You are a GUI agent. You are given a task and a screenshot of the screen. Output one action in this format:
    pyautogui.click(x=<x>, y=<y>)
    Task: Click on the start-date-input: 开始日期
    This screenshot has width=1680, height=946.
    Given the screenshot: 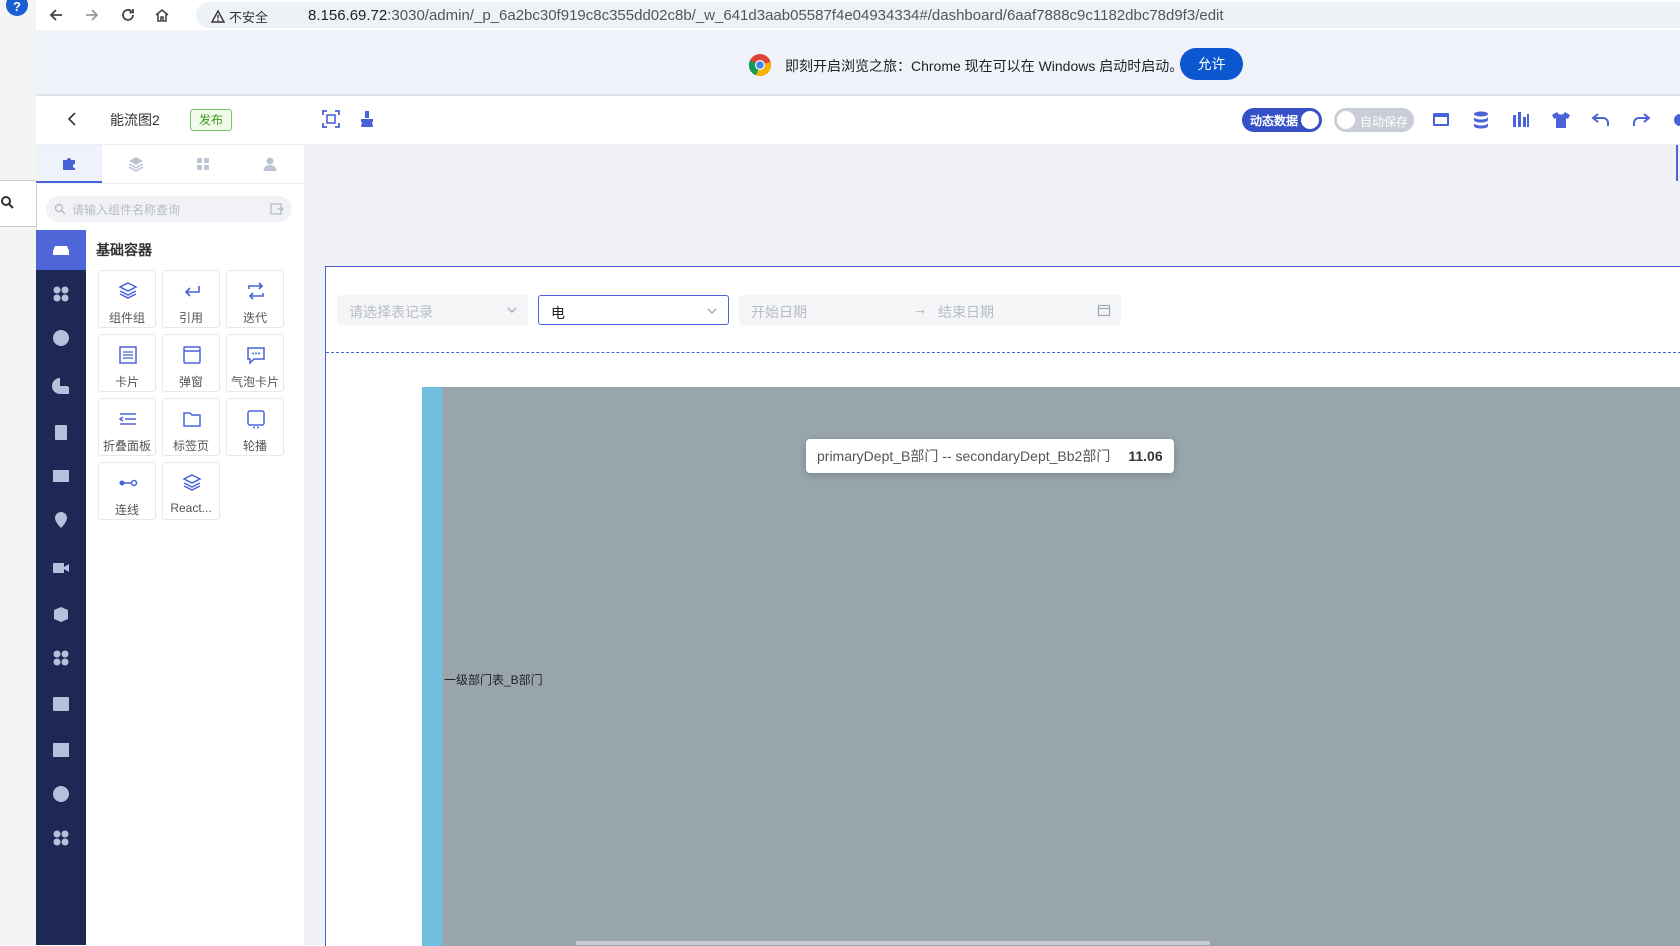 What is the action you would take?
    pyautogui.click(x=779, y=312)
    